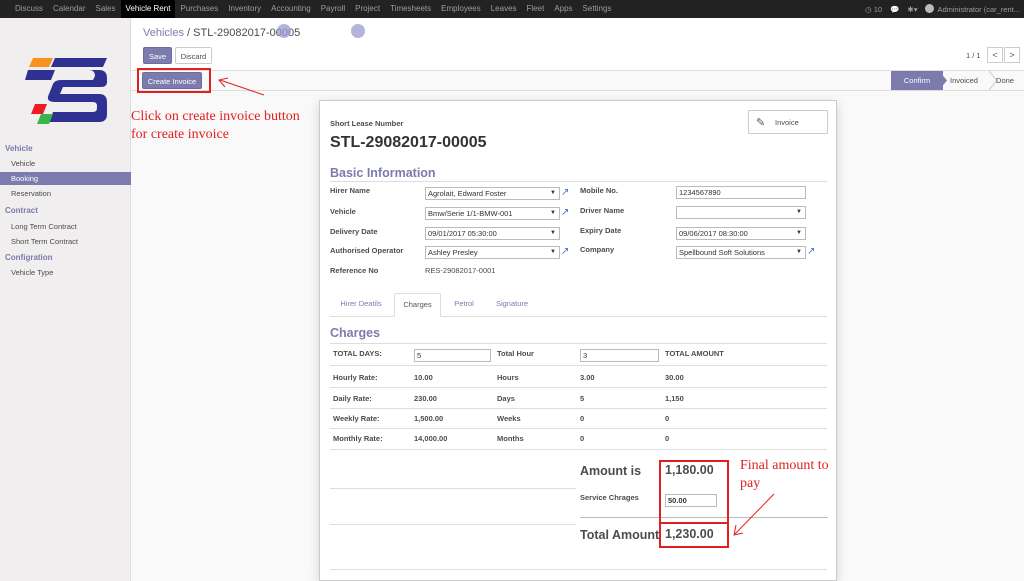  What do you see at coordinates (199, 9) in the screenshot?
I see `menu-purchases: Purchases` at bounding box center [199, 9].